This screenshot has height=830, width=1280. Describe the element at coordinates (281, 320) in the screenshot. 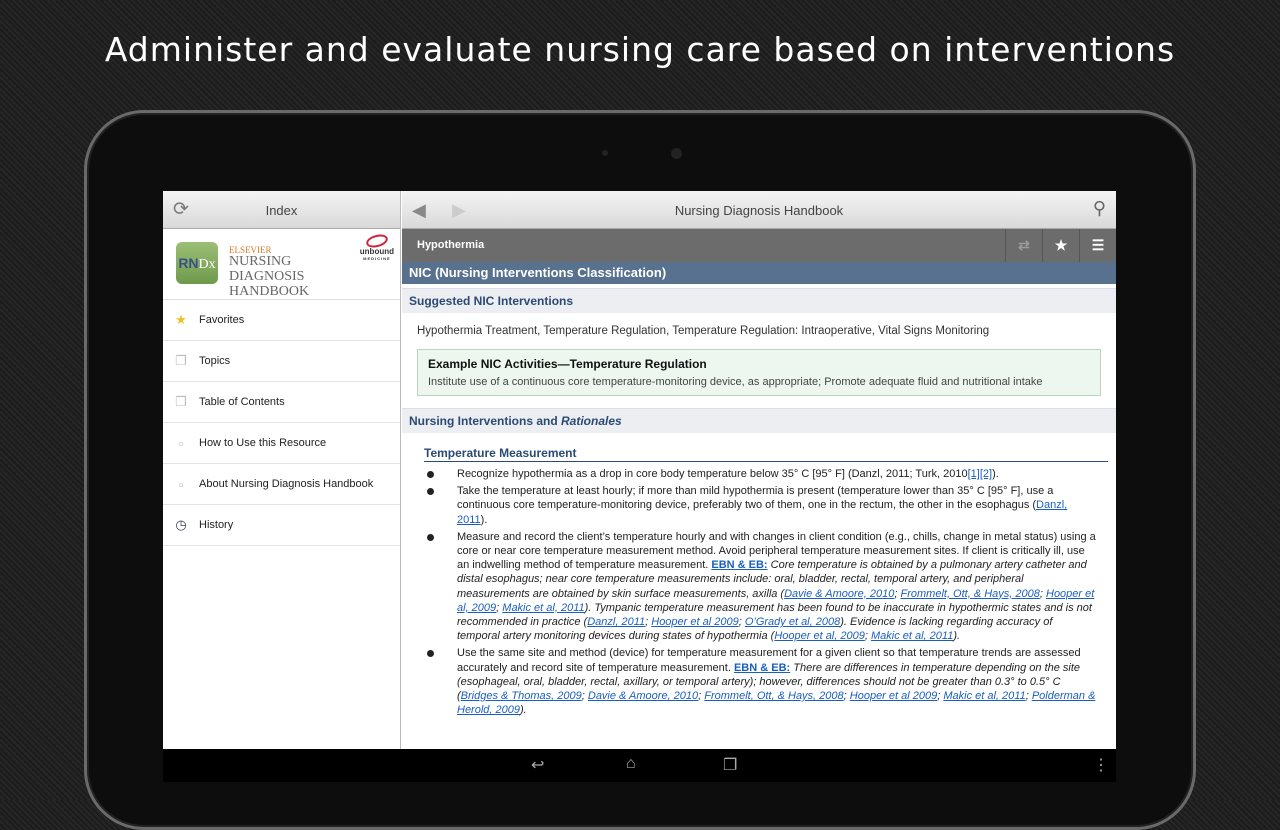

I see `index-item: ★ Favorites` at that location.